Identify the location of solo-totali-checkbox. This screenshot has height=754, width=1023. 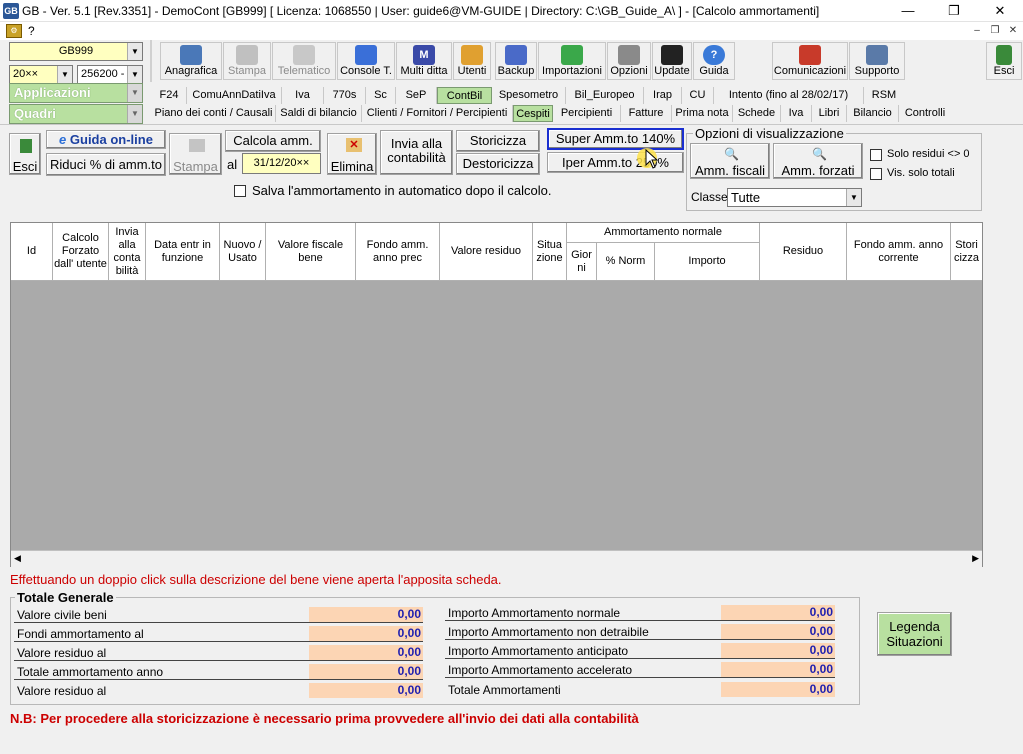
(876, 174).